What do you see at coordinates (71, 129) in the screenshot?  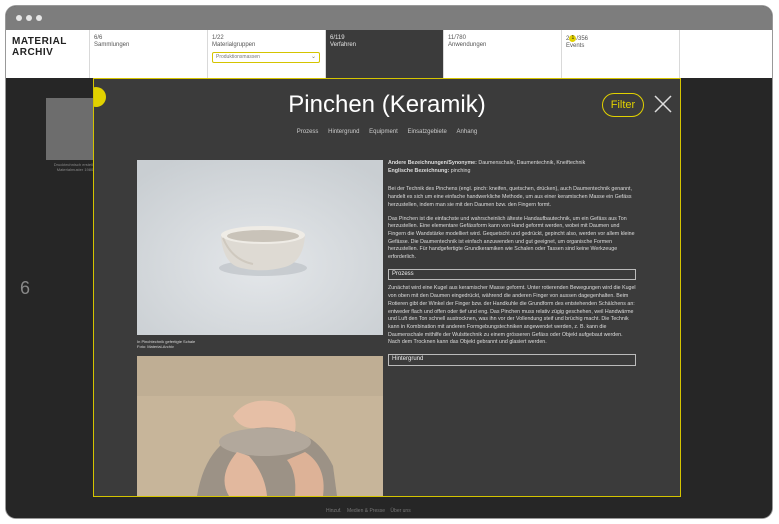 I see `background-thumbnail` at bounding box center [71, 129].